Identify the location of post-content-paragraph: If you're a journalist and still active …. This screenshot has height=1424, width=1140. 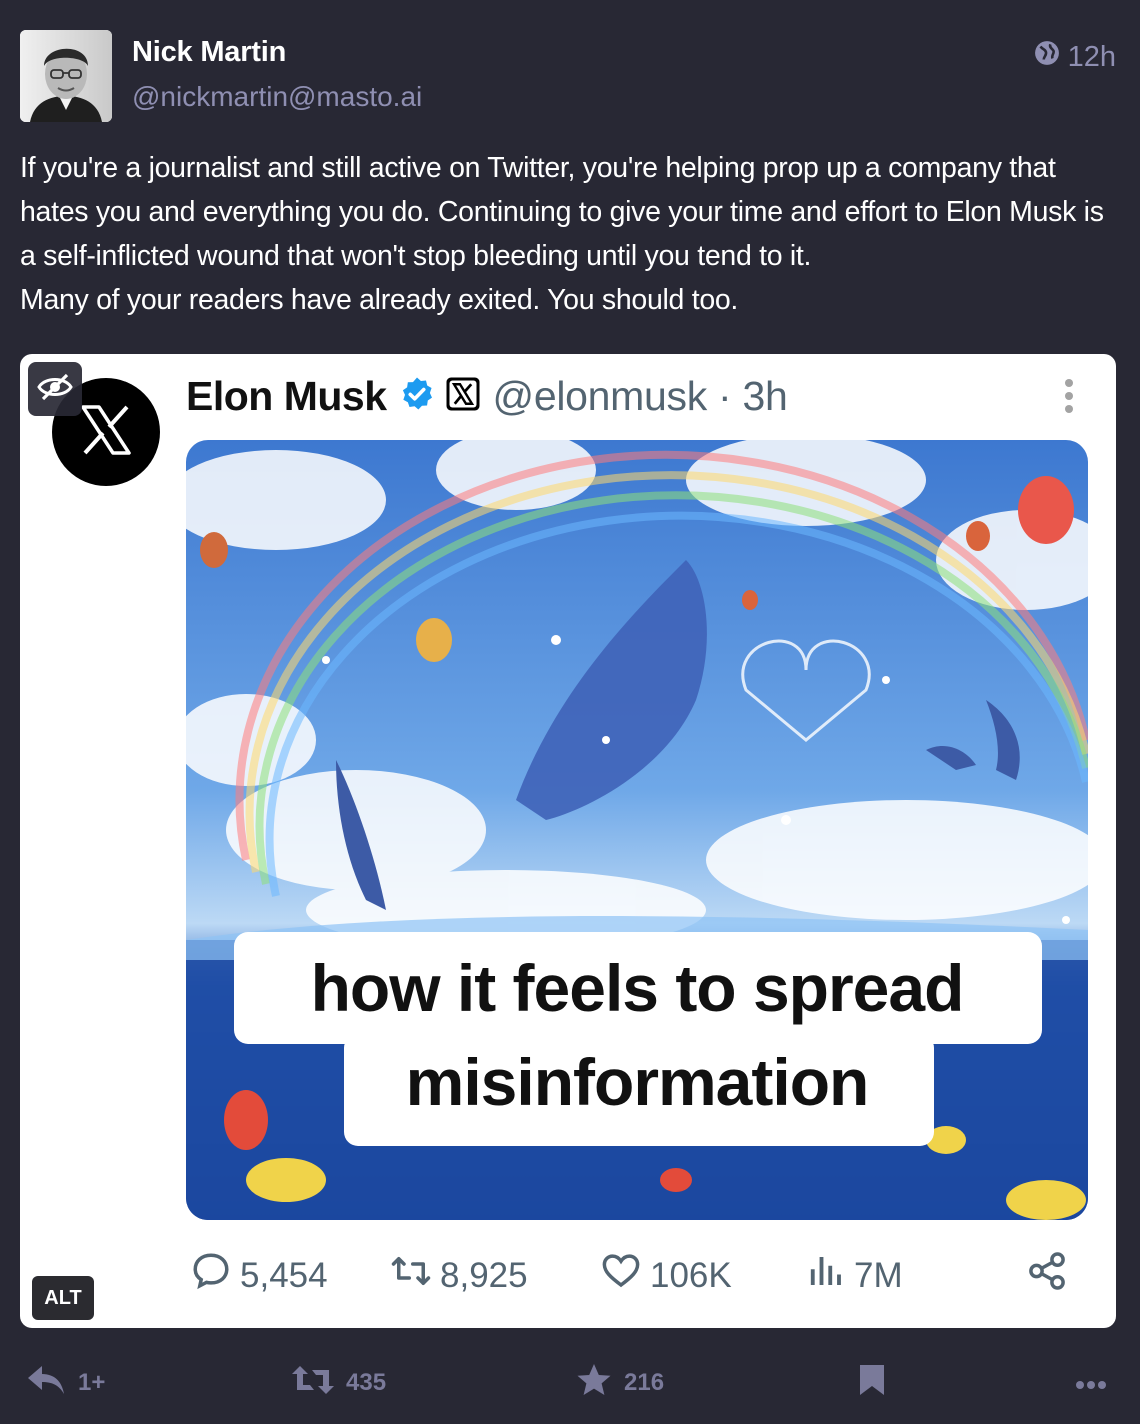
(562, 212).